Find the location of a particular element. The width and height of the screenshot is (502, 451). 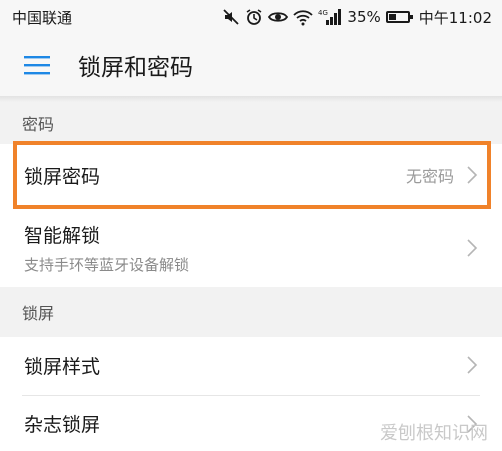

hamburger-menu-icon is located at coordinates (37, 65).